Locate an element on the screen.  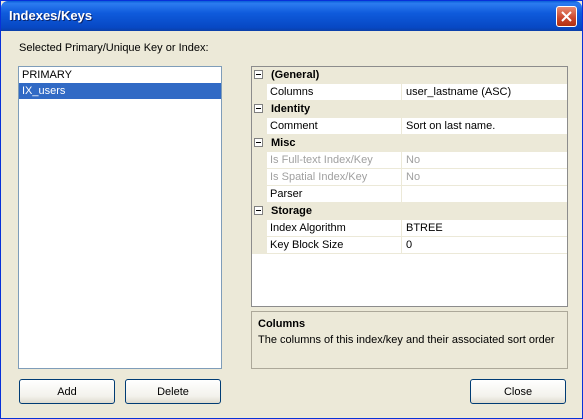
property-row-spatial: Is Spatial Index/Key No is located at coordinates (409, 177).